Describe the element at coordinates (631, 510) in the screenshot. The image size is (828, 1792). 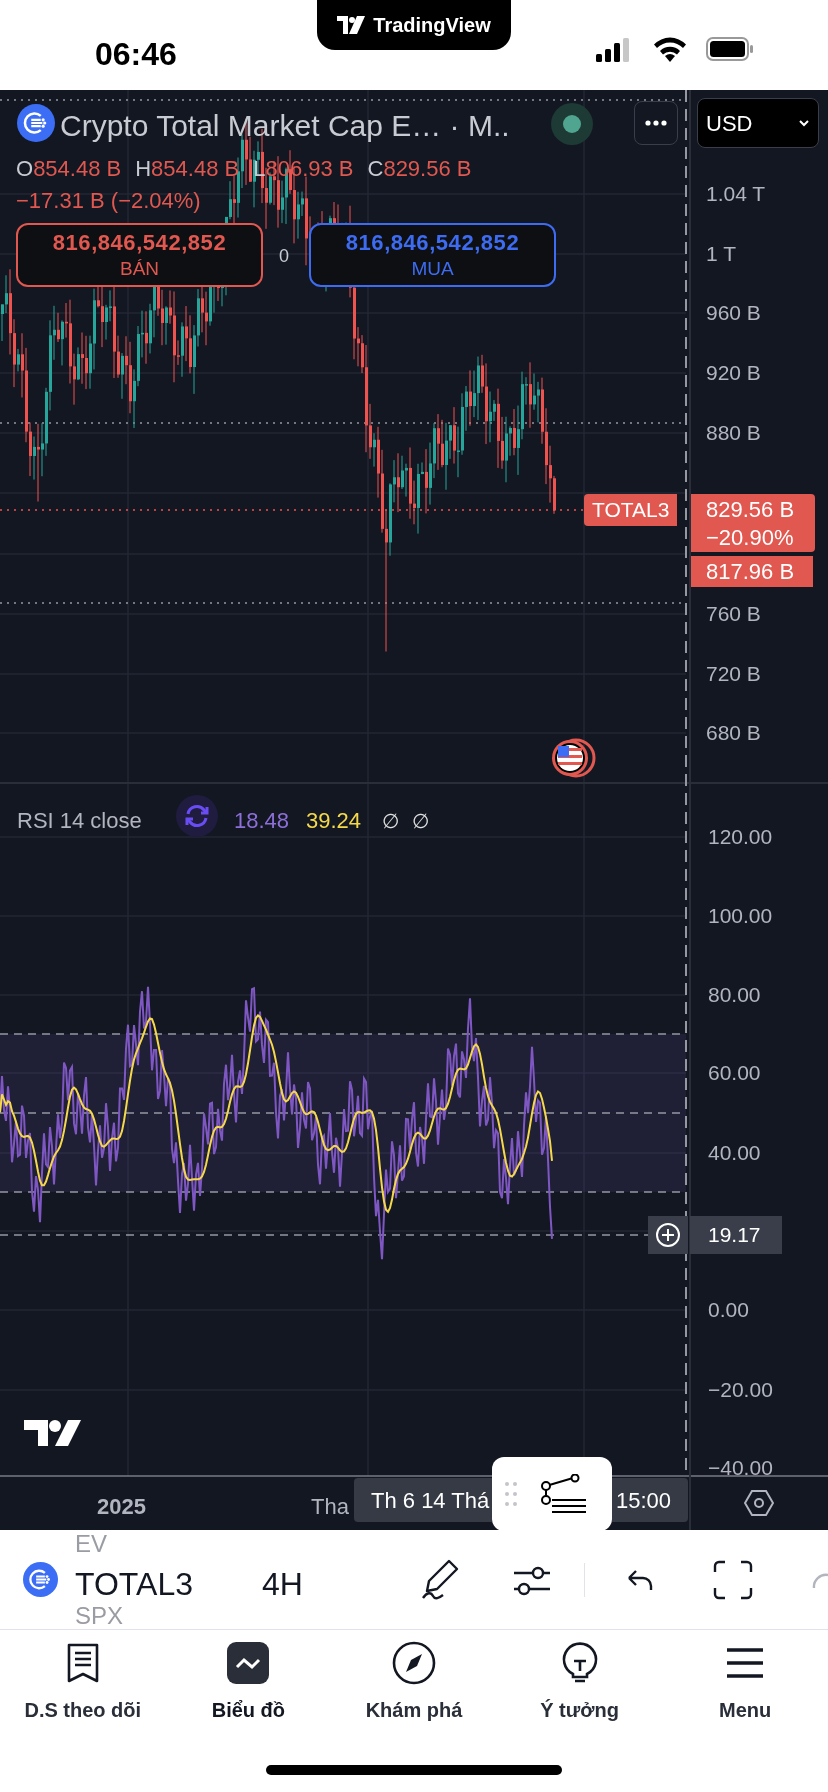
I see `symbol-price-tag: TOTAL3` at that location.